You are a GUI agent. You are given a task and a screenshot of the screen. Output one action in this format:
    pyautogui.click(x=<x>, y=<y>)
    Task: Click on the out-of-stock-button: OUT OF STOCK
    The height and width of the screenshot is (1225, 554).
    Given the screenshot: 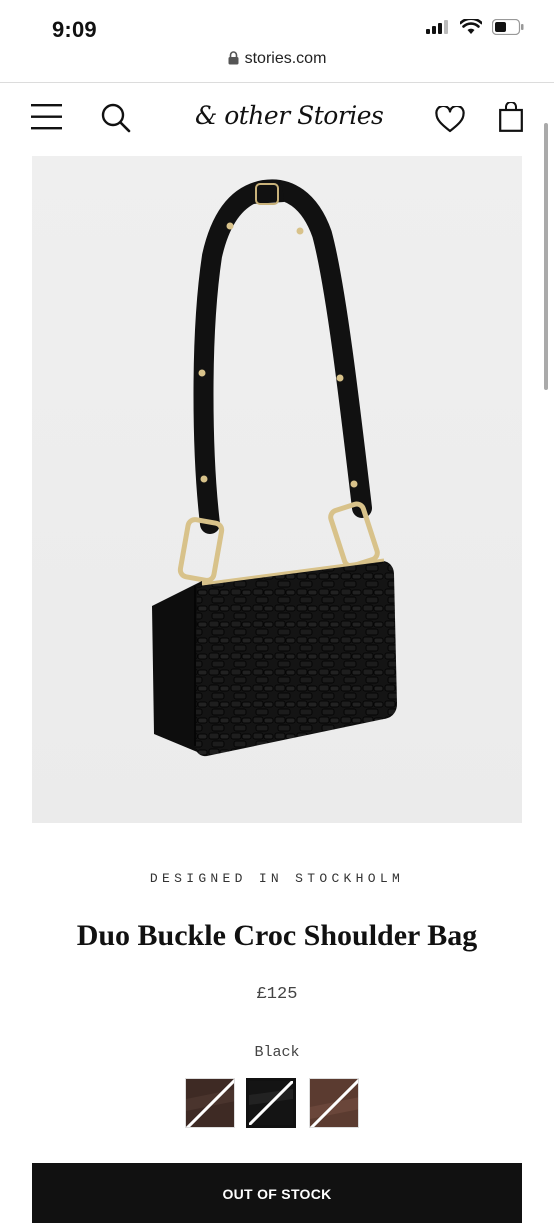 What is the action you would take?
    pyautogui.click(x=277, y=1193)
    